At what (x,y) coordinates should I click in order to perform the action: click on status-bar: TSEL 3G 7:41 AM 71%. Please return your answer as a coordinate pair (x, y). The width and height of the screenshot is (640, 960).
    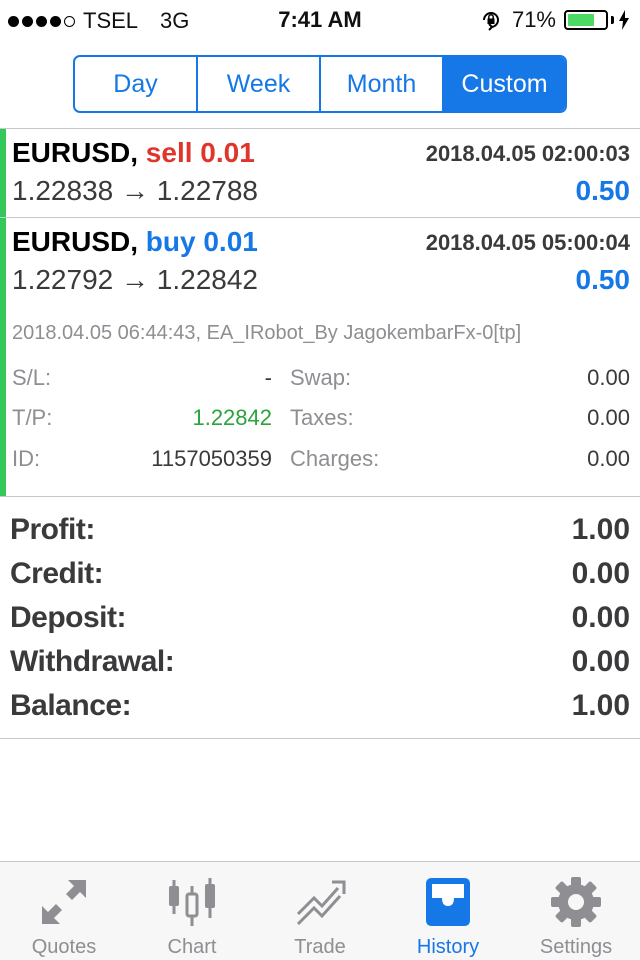
    Looking at the image, I should click on (320, 20).